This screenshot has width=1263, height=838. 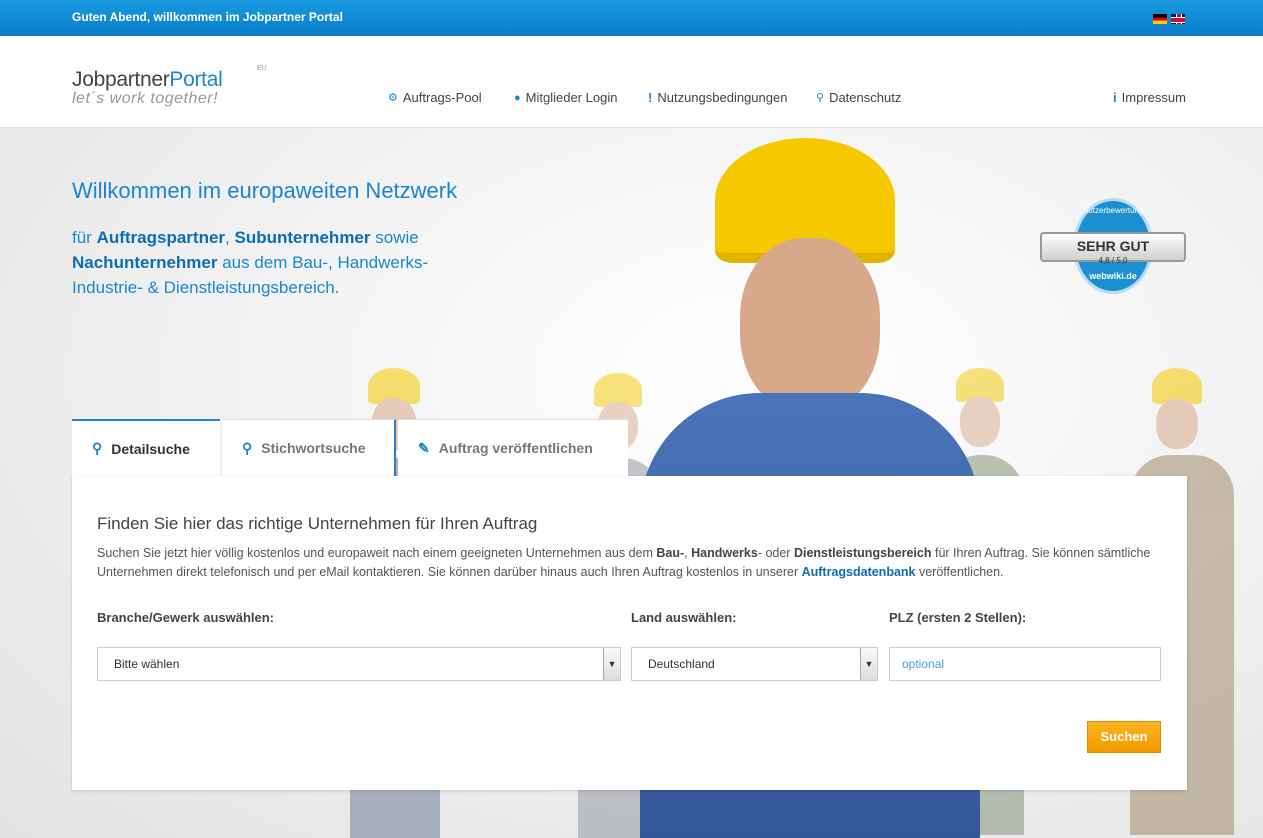 I want to click on nav-nutzungsbedingungen: ! Nutzungsbedingungen, so click(x=717, y=97).